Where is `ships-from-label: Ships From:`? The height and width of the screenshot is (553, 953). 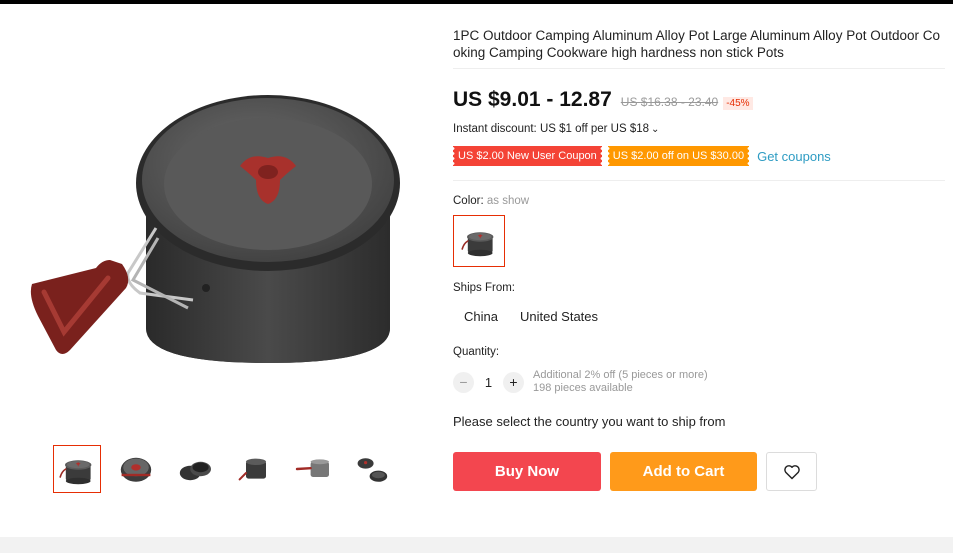
ships-from-label: Ships From: is located at coordinates (484, 288).